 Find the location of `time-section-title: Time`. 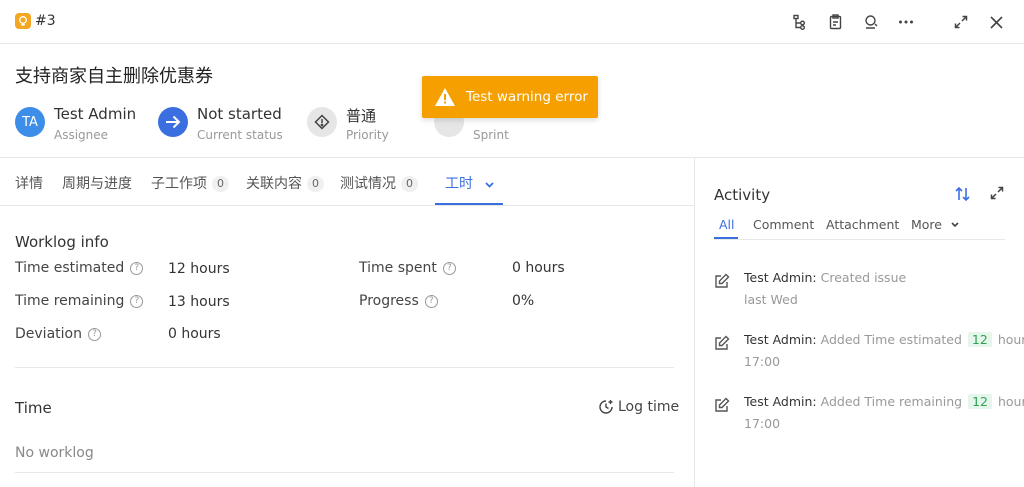

time-section-title: Time is located at coordinates (33, 408).